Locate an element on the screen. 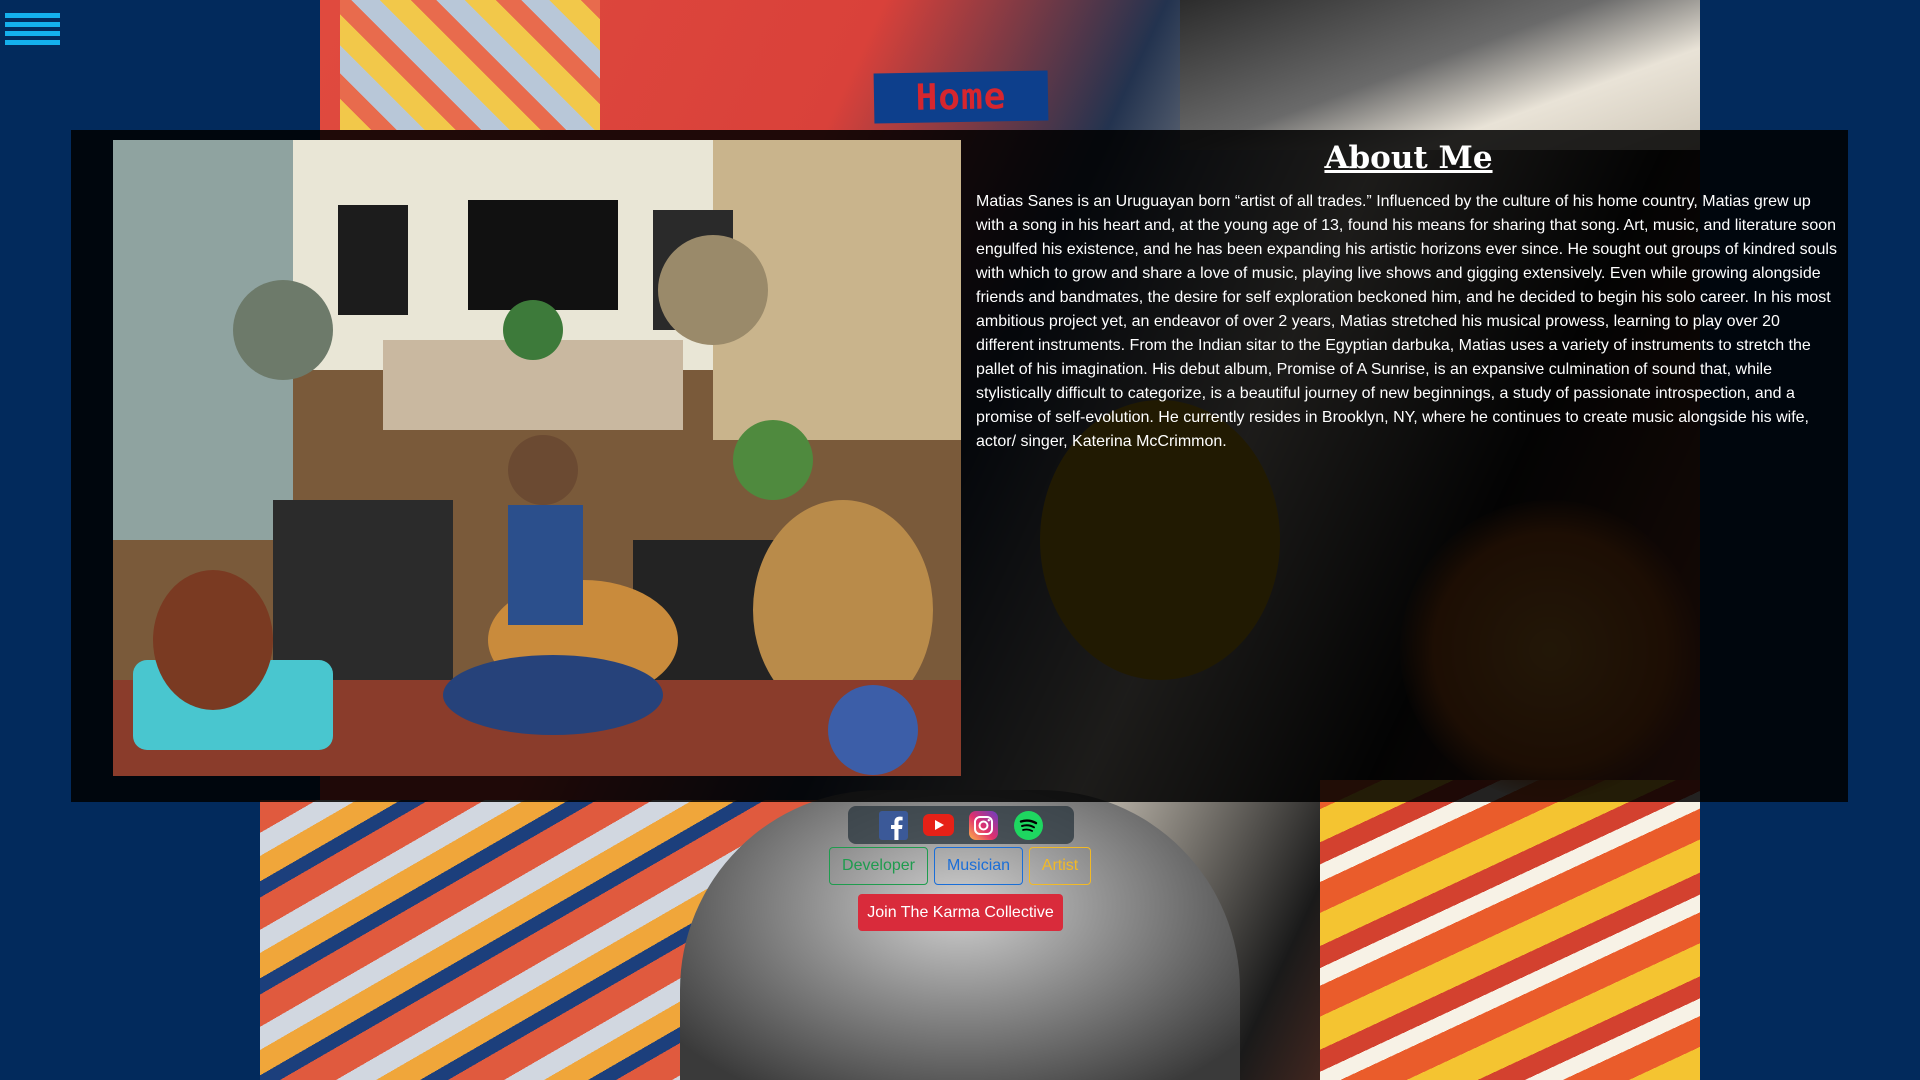 This screenshot has width=1920, height=1080. social-links is located at coordinates (961, 825).